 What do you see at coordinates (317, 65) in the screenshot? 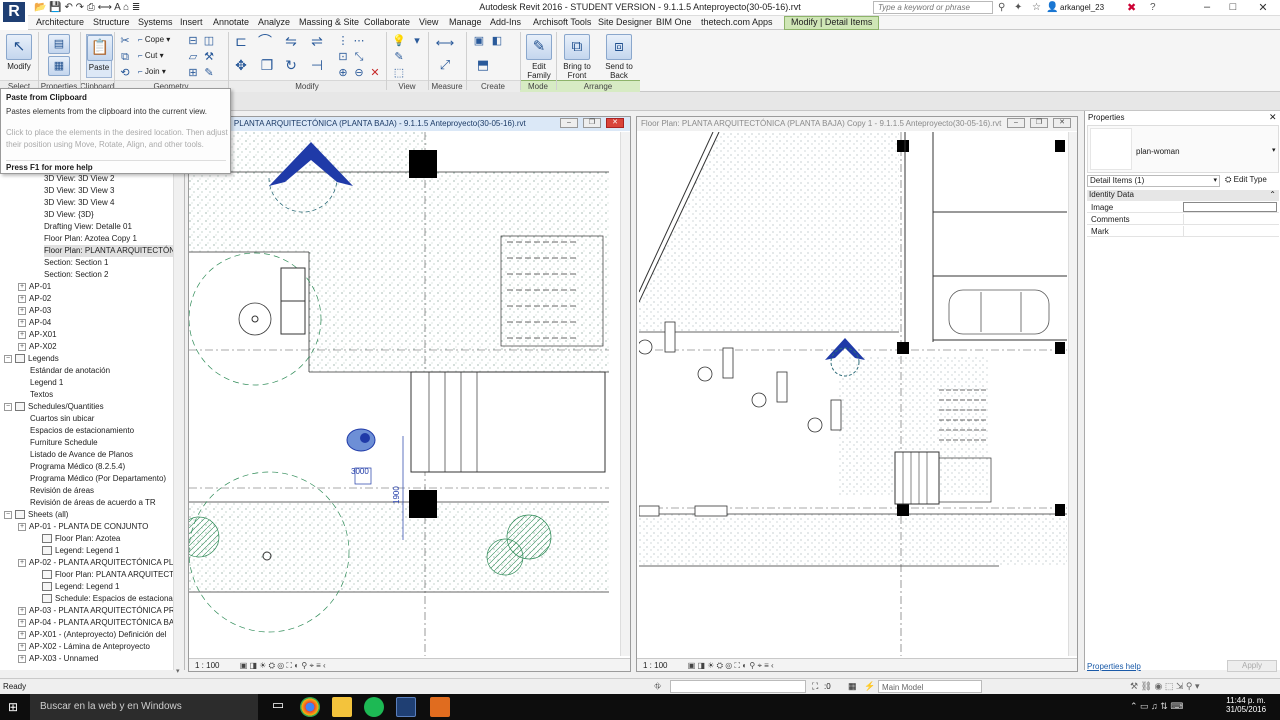
I see `trim-icon: ⊣` at bounding box center [317, 65].